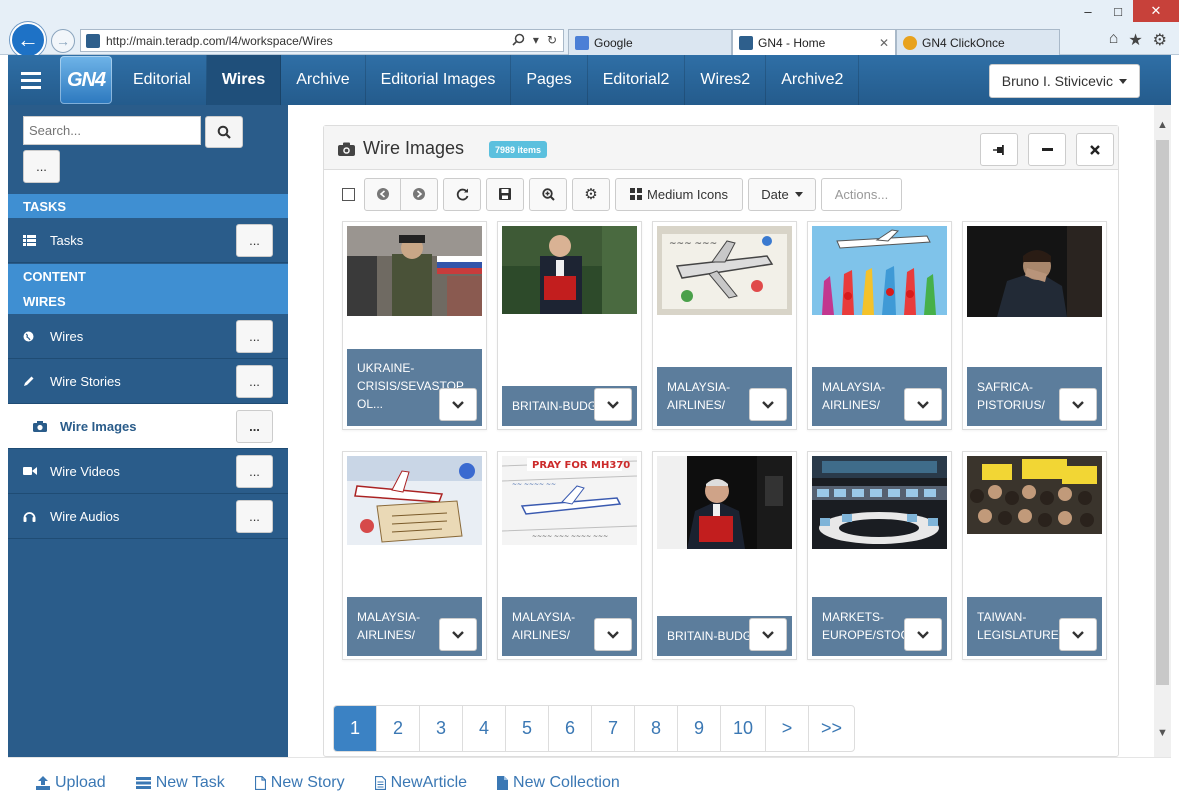 The height and width of the screenshot is (807, 1179). Describe the element at coordinates (382, 194) in the screenshot. I see `previous-button` at that location.